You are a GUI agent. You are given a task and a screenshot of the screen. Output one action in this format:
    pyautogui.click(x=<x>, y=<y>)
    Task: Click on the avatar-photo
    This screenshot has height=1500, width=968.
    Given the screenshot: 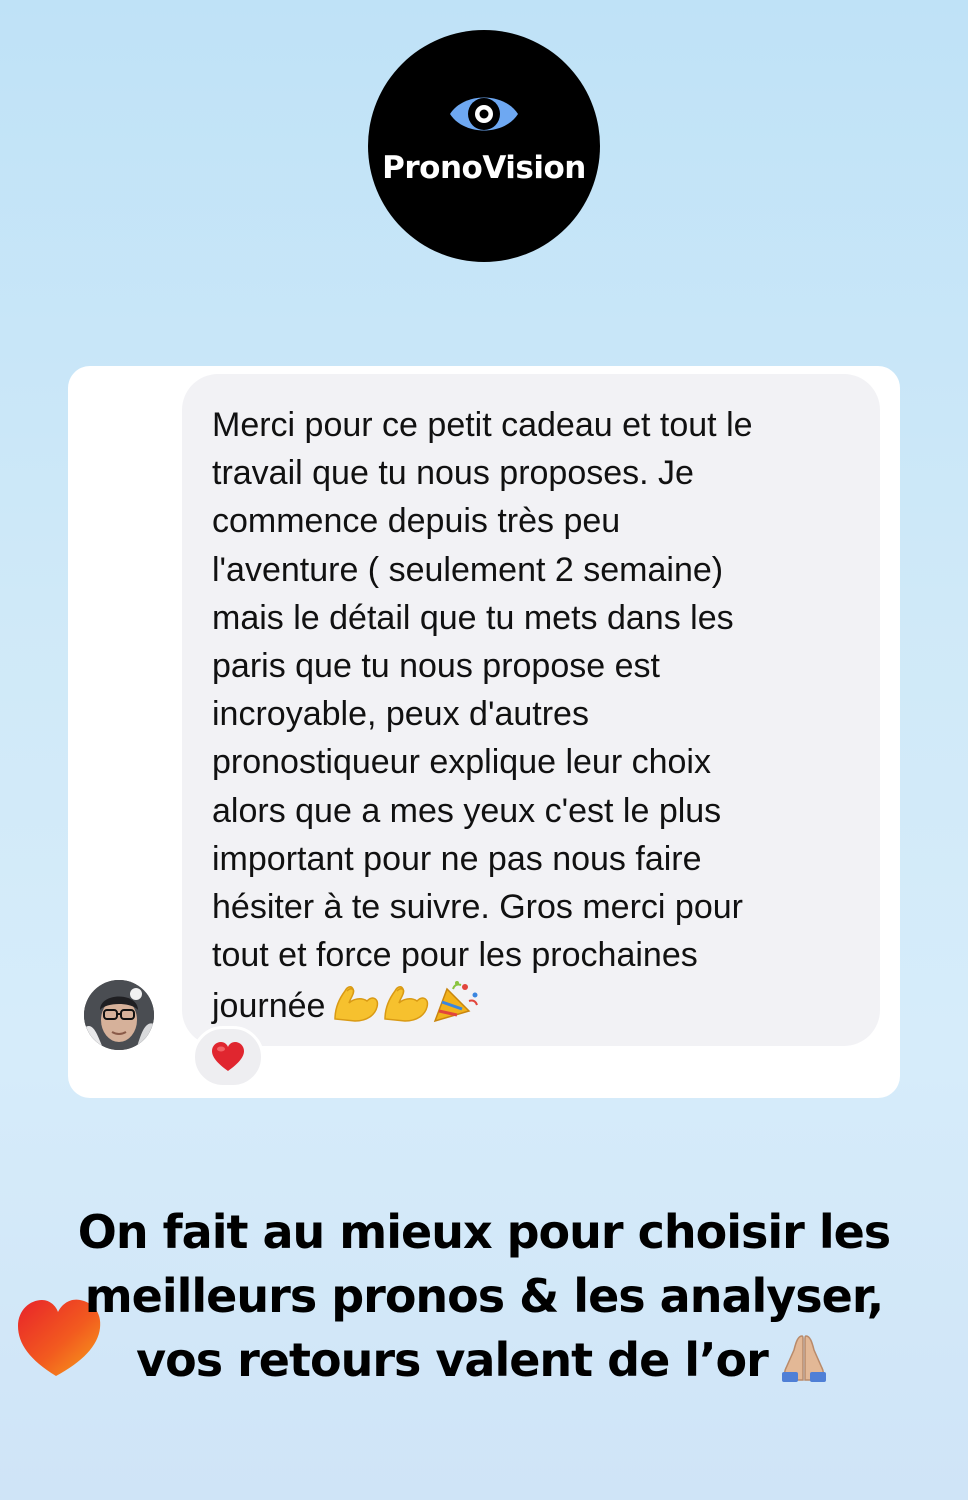 What is the action you would take?
    pyautogui.click(x=119, y=1015)
    